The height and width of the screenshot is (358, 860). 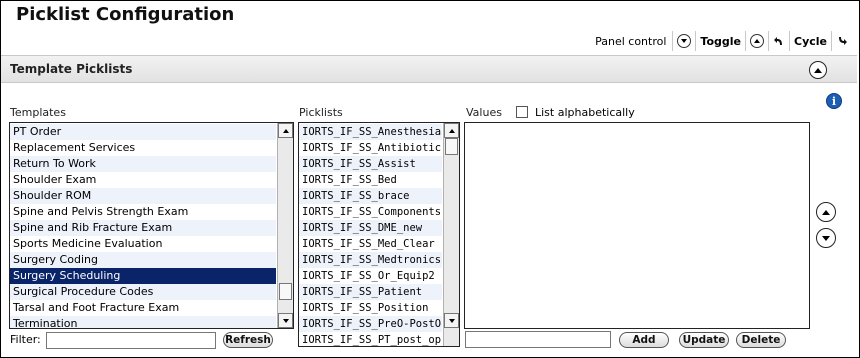 I want to click on list-item: Surgical Procedure Codes, so click(x=143, y=292).